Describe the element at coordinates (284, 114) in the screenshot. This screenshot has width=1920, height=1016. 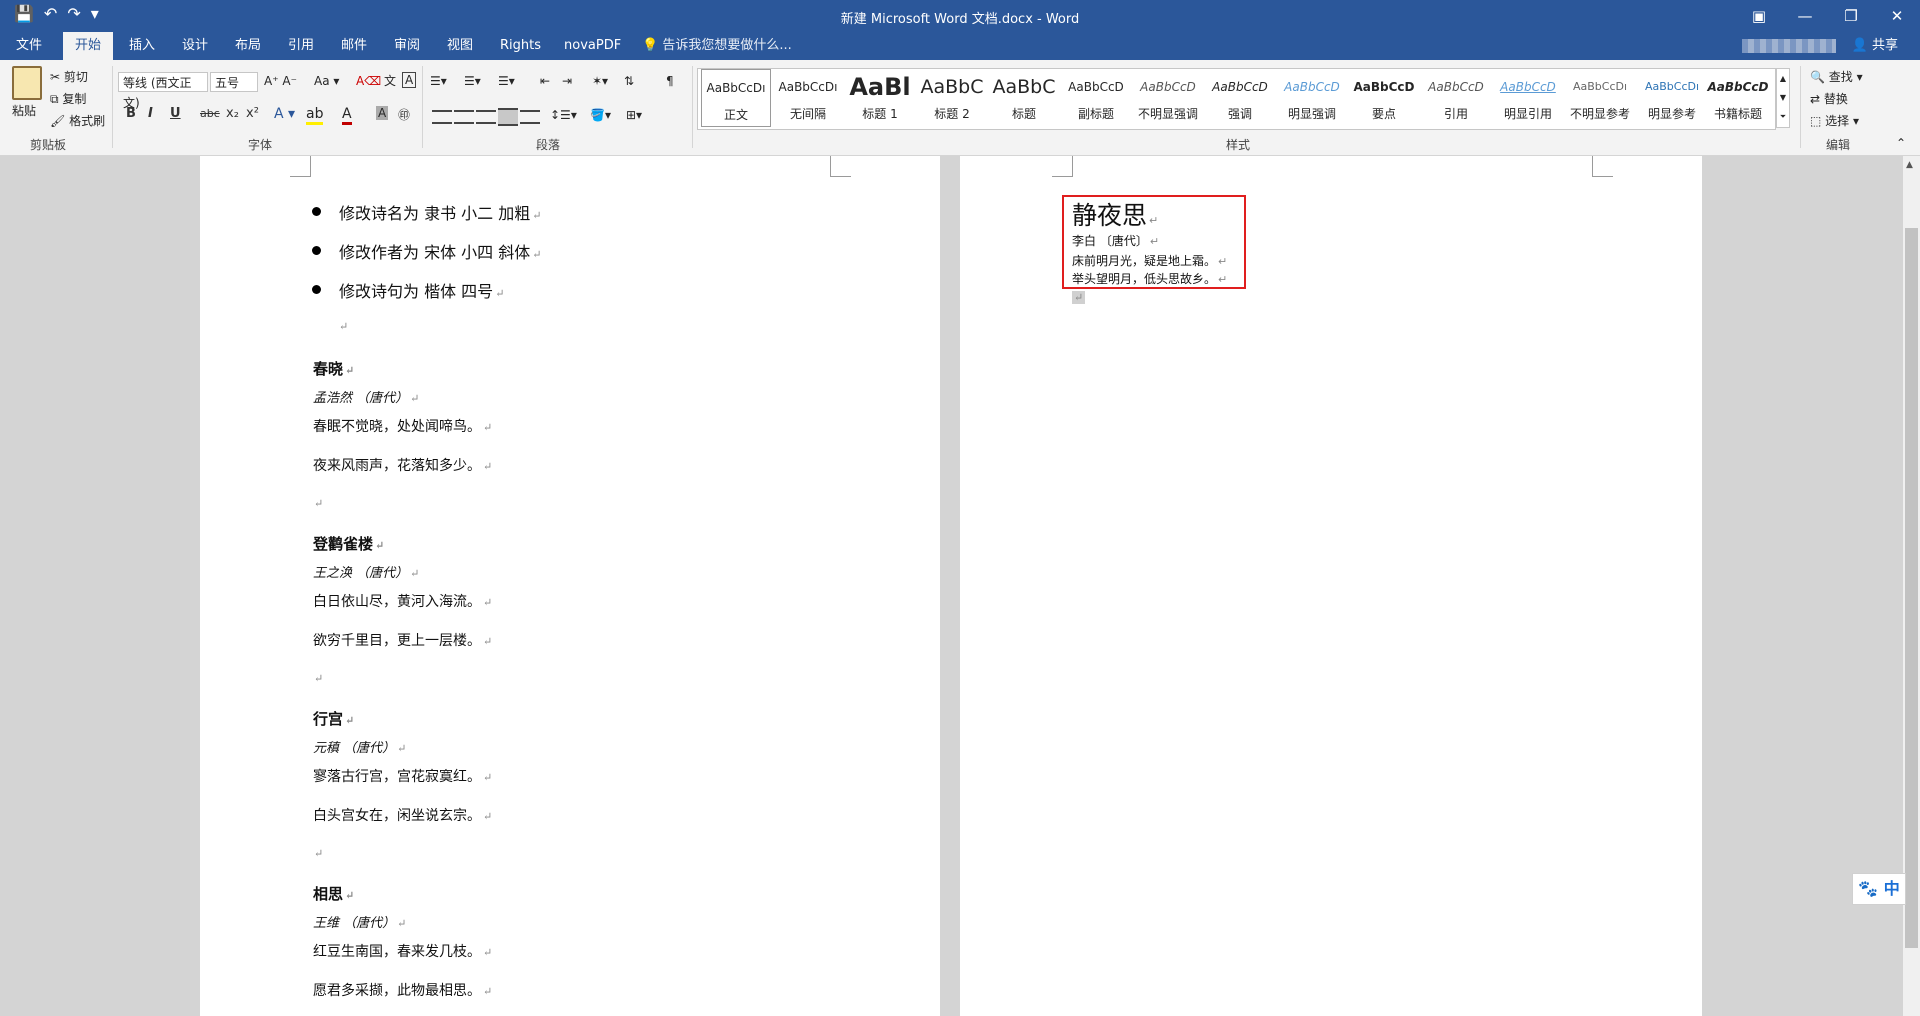
I see `text-effects-icon: A ▾` at that location.